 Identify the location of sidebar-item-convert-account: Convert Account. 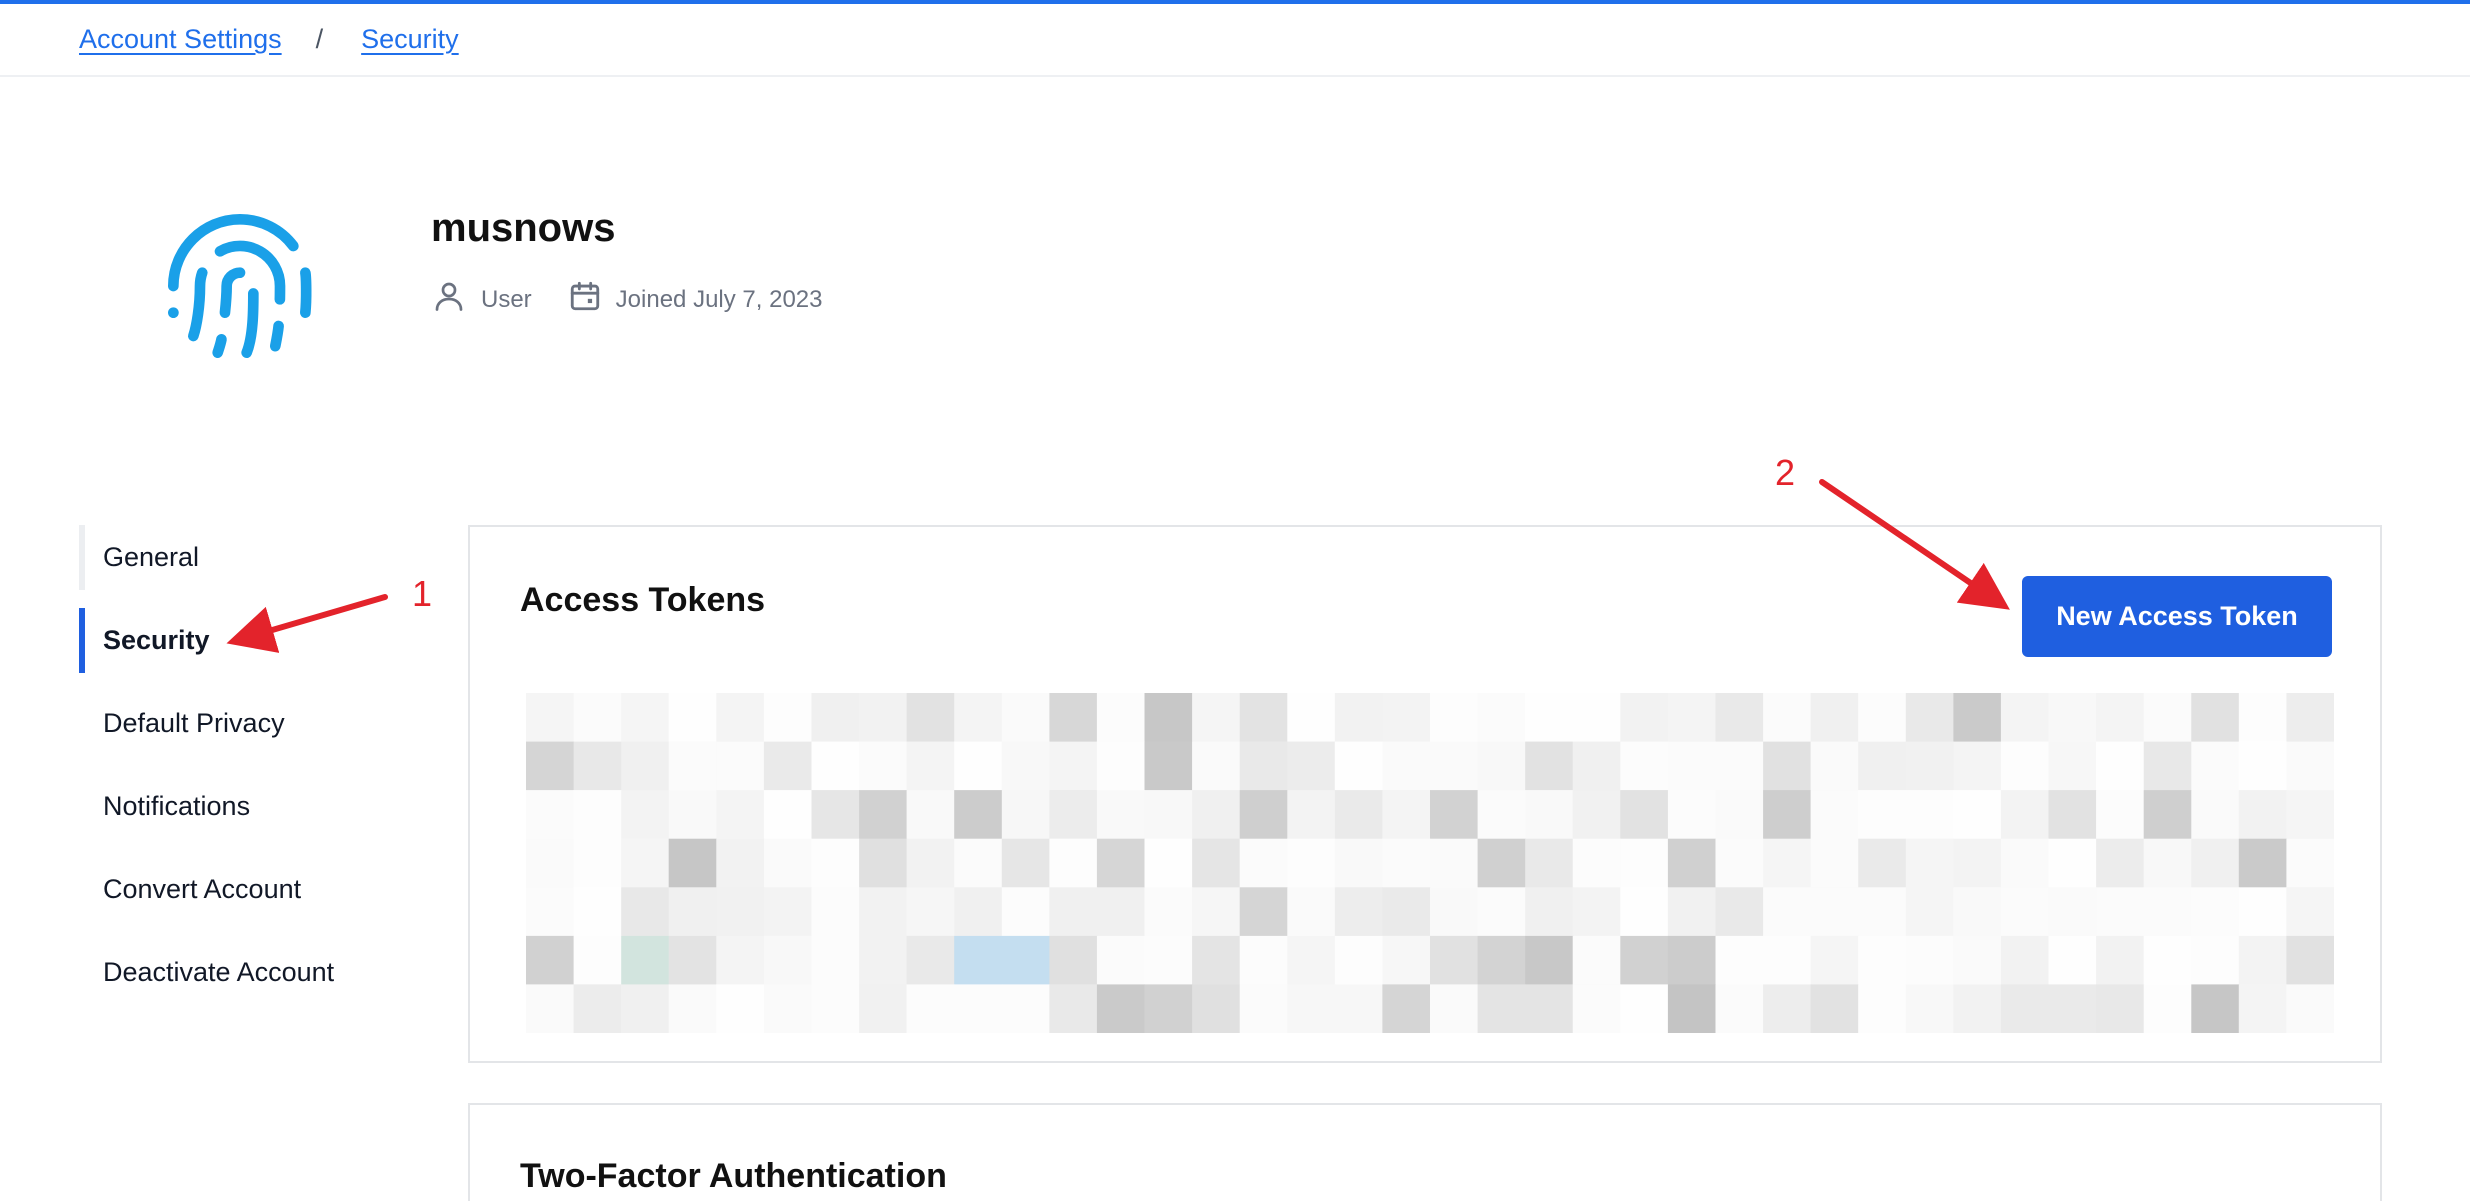
(259, 889).